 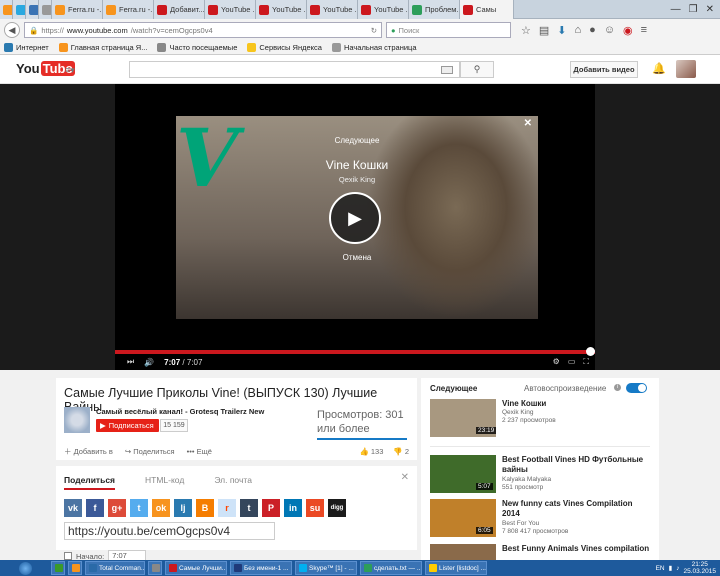 I want to click on odnoklassniki-share-icon: ok, so click(x=161, y=508).